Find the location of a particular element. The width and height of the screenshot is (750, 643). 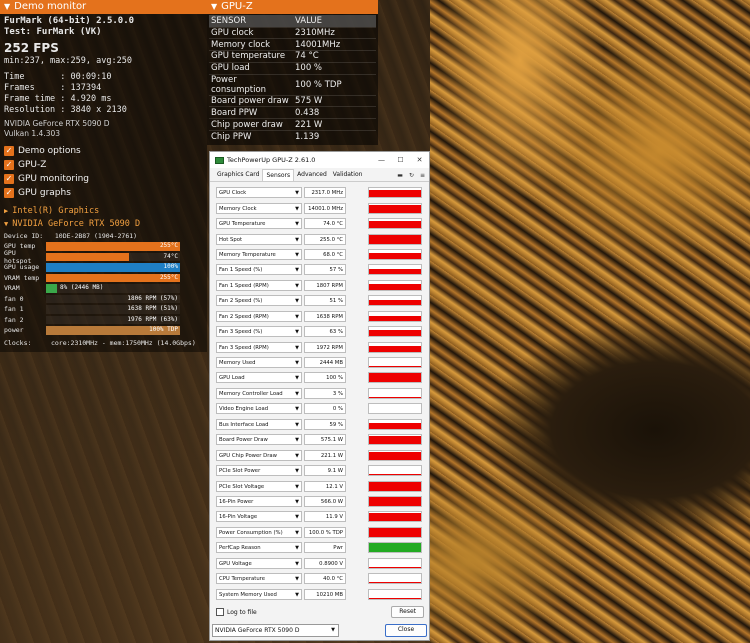

sensor-name-dropdown: Fan 2 Speed (%) ▼ is located at coordinates (259, 301).